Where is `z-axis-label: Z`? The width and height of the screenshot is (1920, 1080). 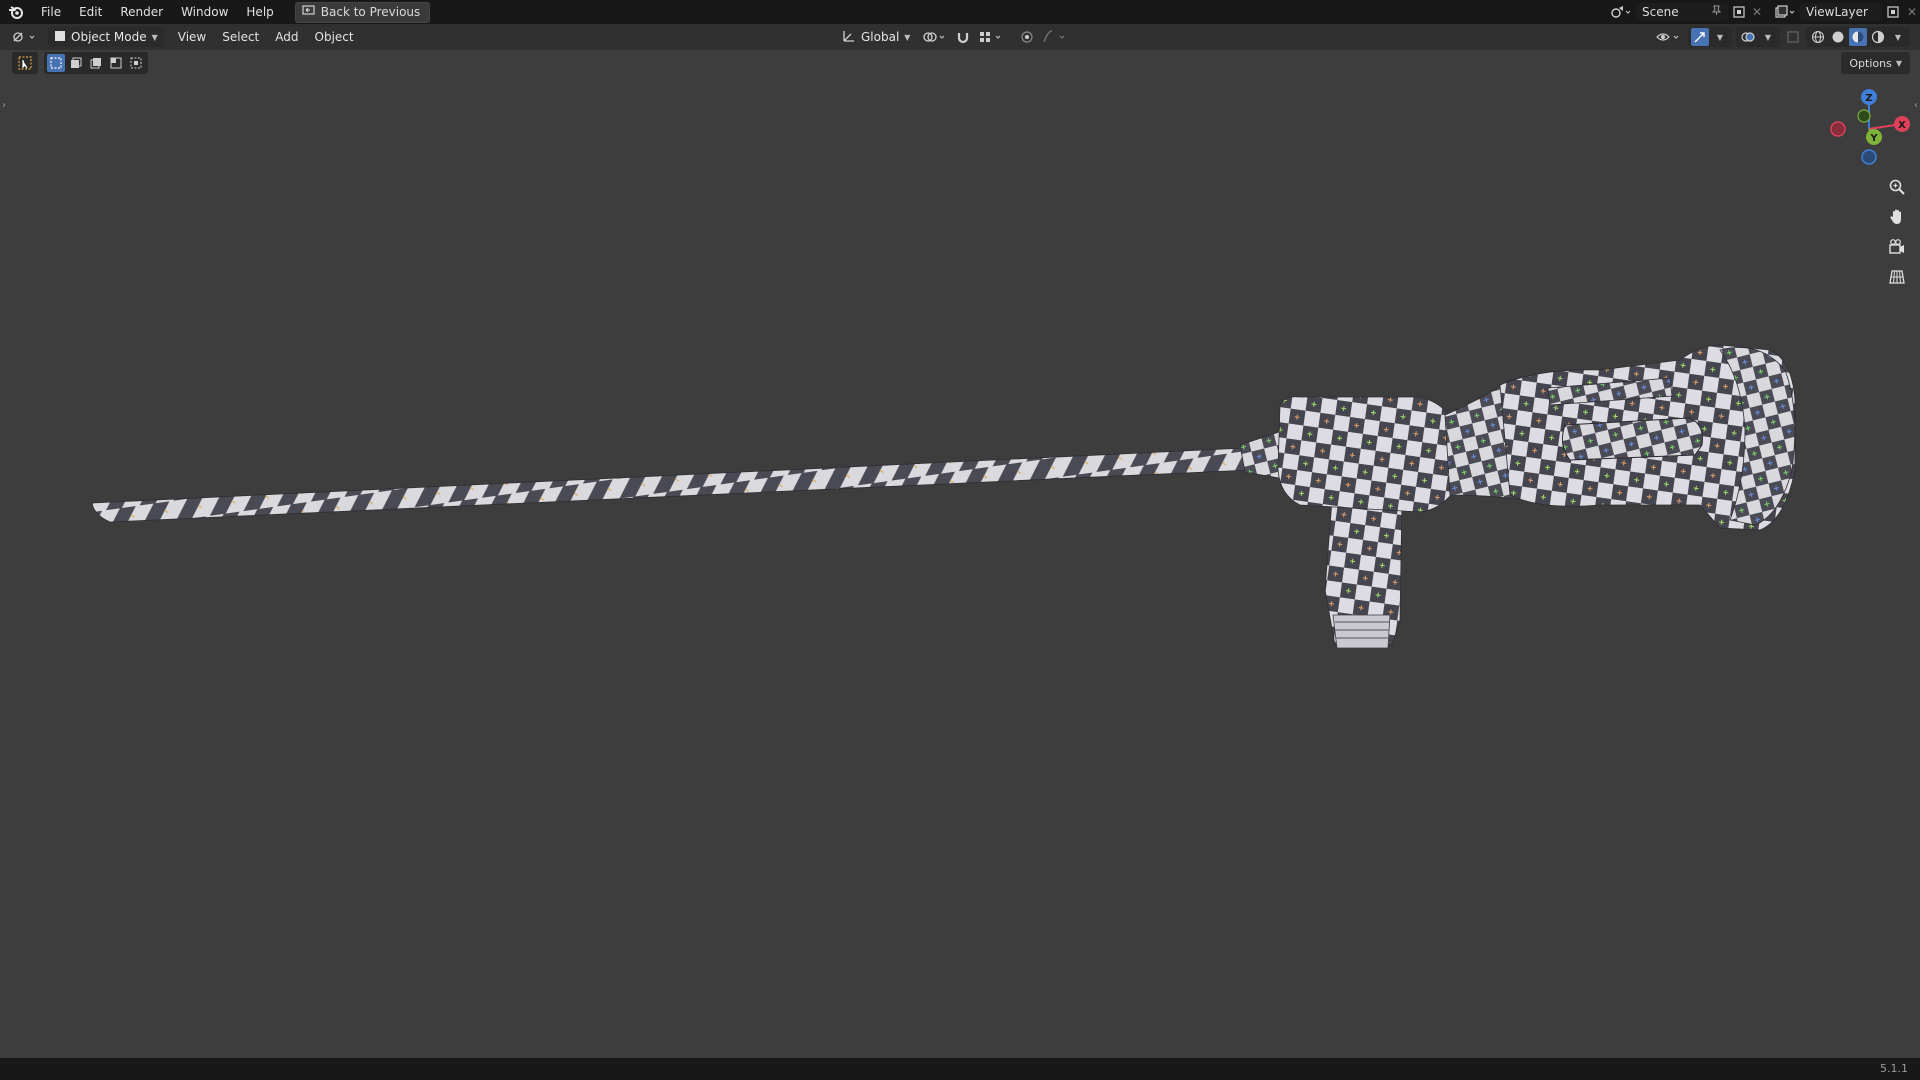 z-axis-label: Z is located at coordinates (1868, 98).